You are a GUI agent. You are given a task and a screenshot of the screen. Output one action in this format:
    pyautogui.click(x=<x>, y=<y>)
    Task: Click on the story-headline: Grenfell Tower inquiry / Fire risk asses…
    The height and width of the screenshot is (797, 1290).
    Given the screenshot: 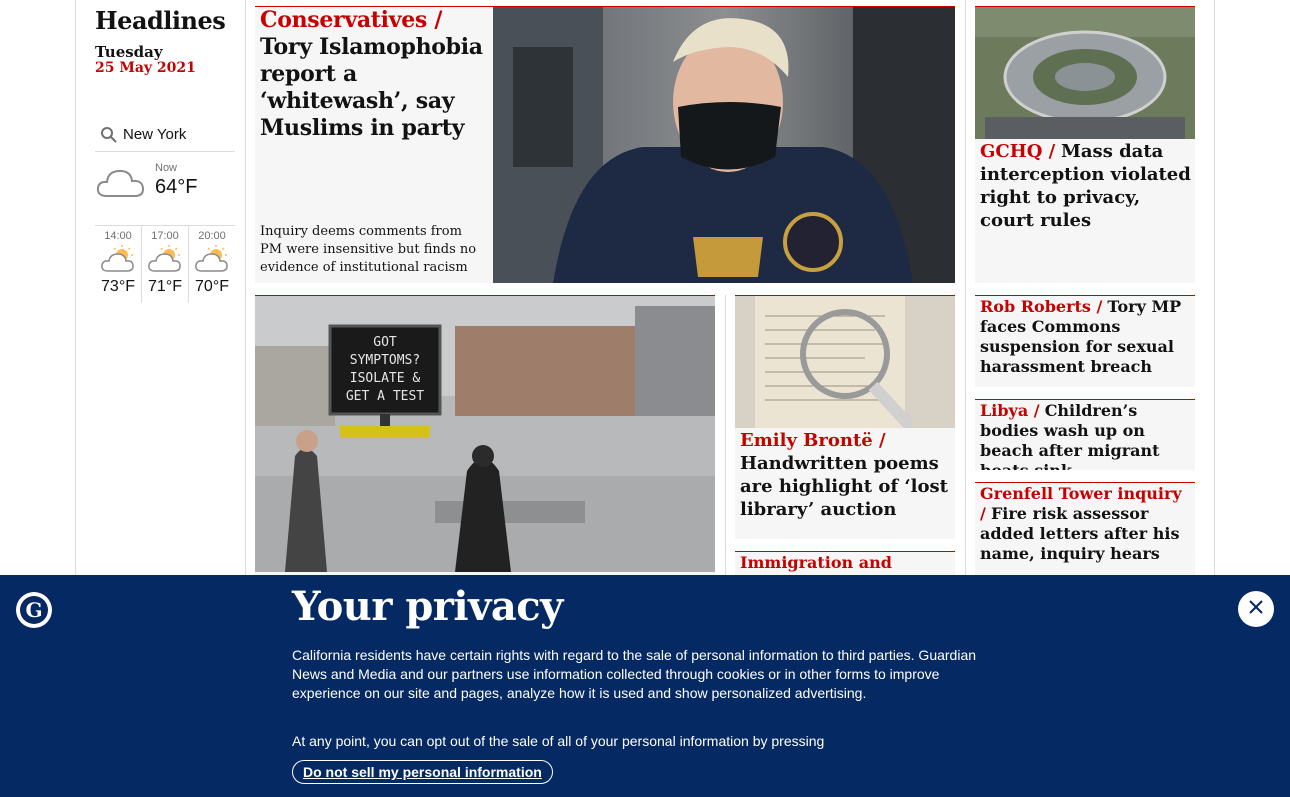 What is the action you would take?
    pyautogui.click(x=1086, y=524)
    